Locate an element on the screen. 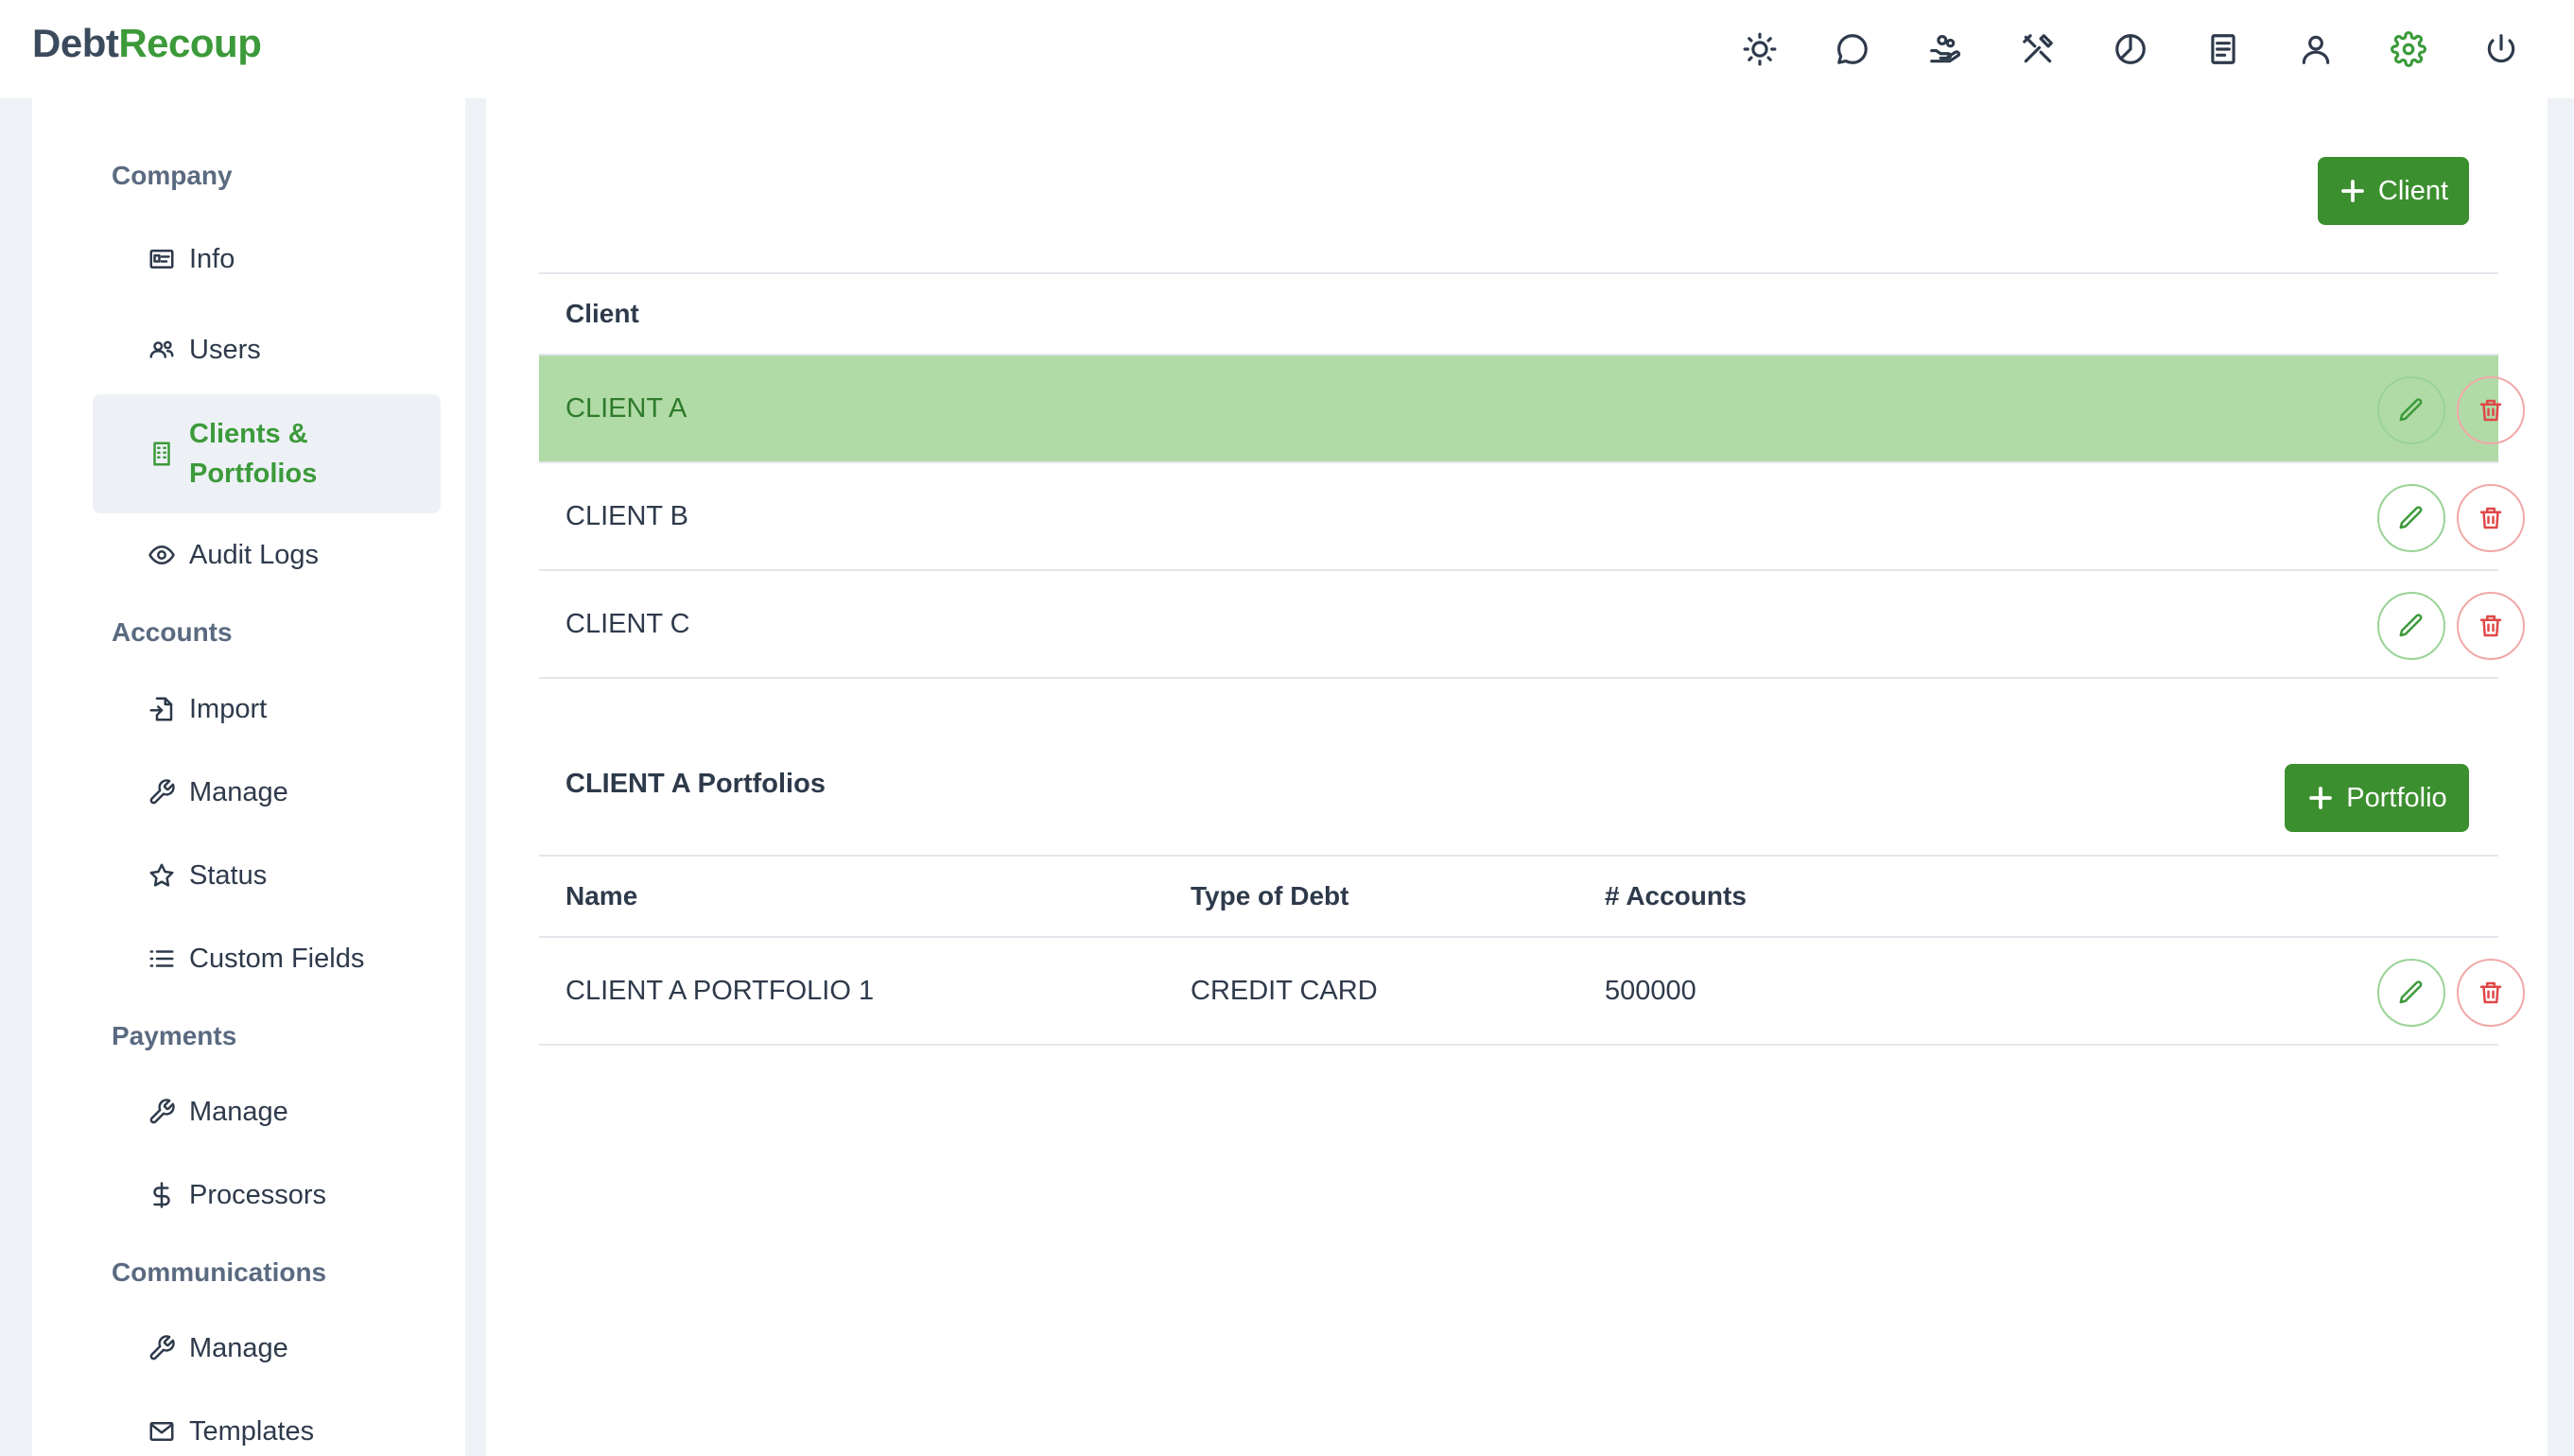 The image size is (2574, 1456). sidebar-item-communications-manage: Manage is located at coordinates (267, 1348).